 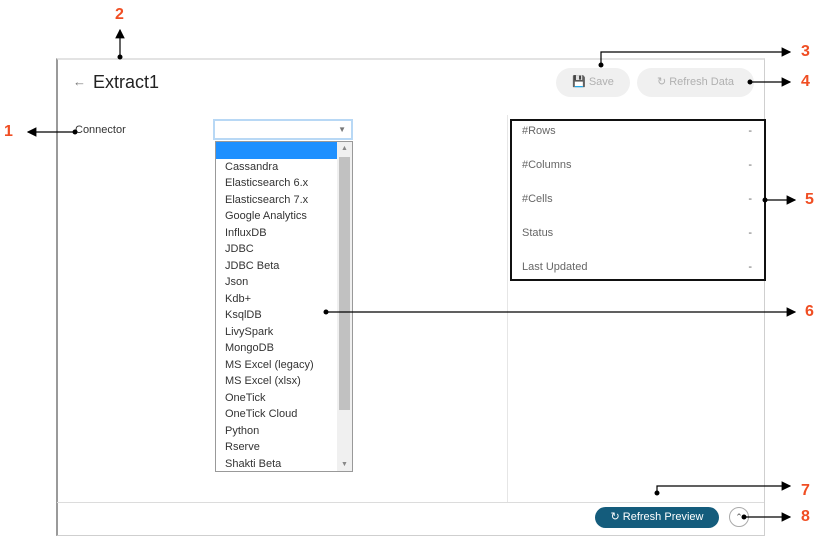 I want to click on annotation-8: 8, so click(x=805, y=516).